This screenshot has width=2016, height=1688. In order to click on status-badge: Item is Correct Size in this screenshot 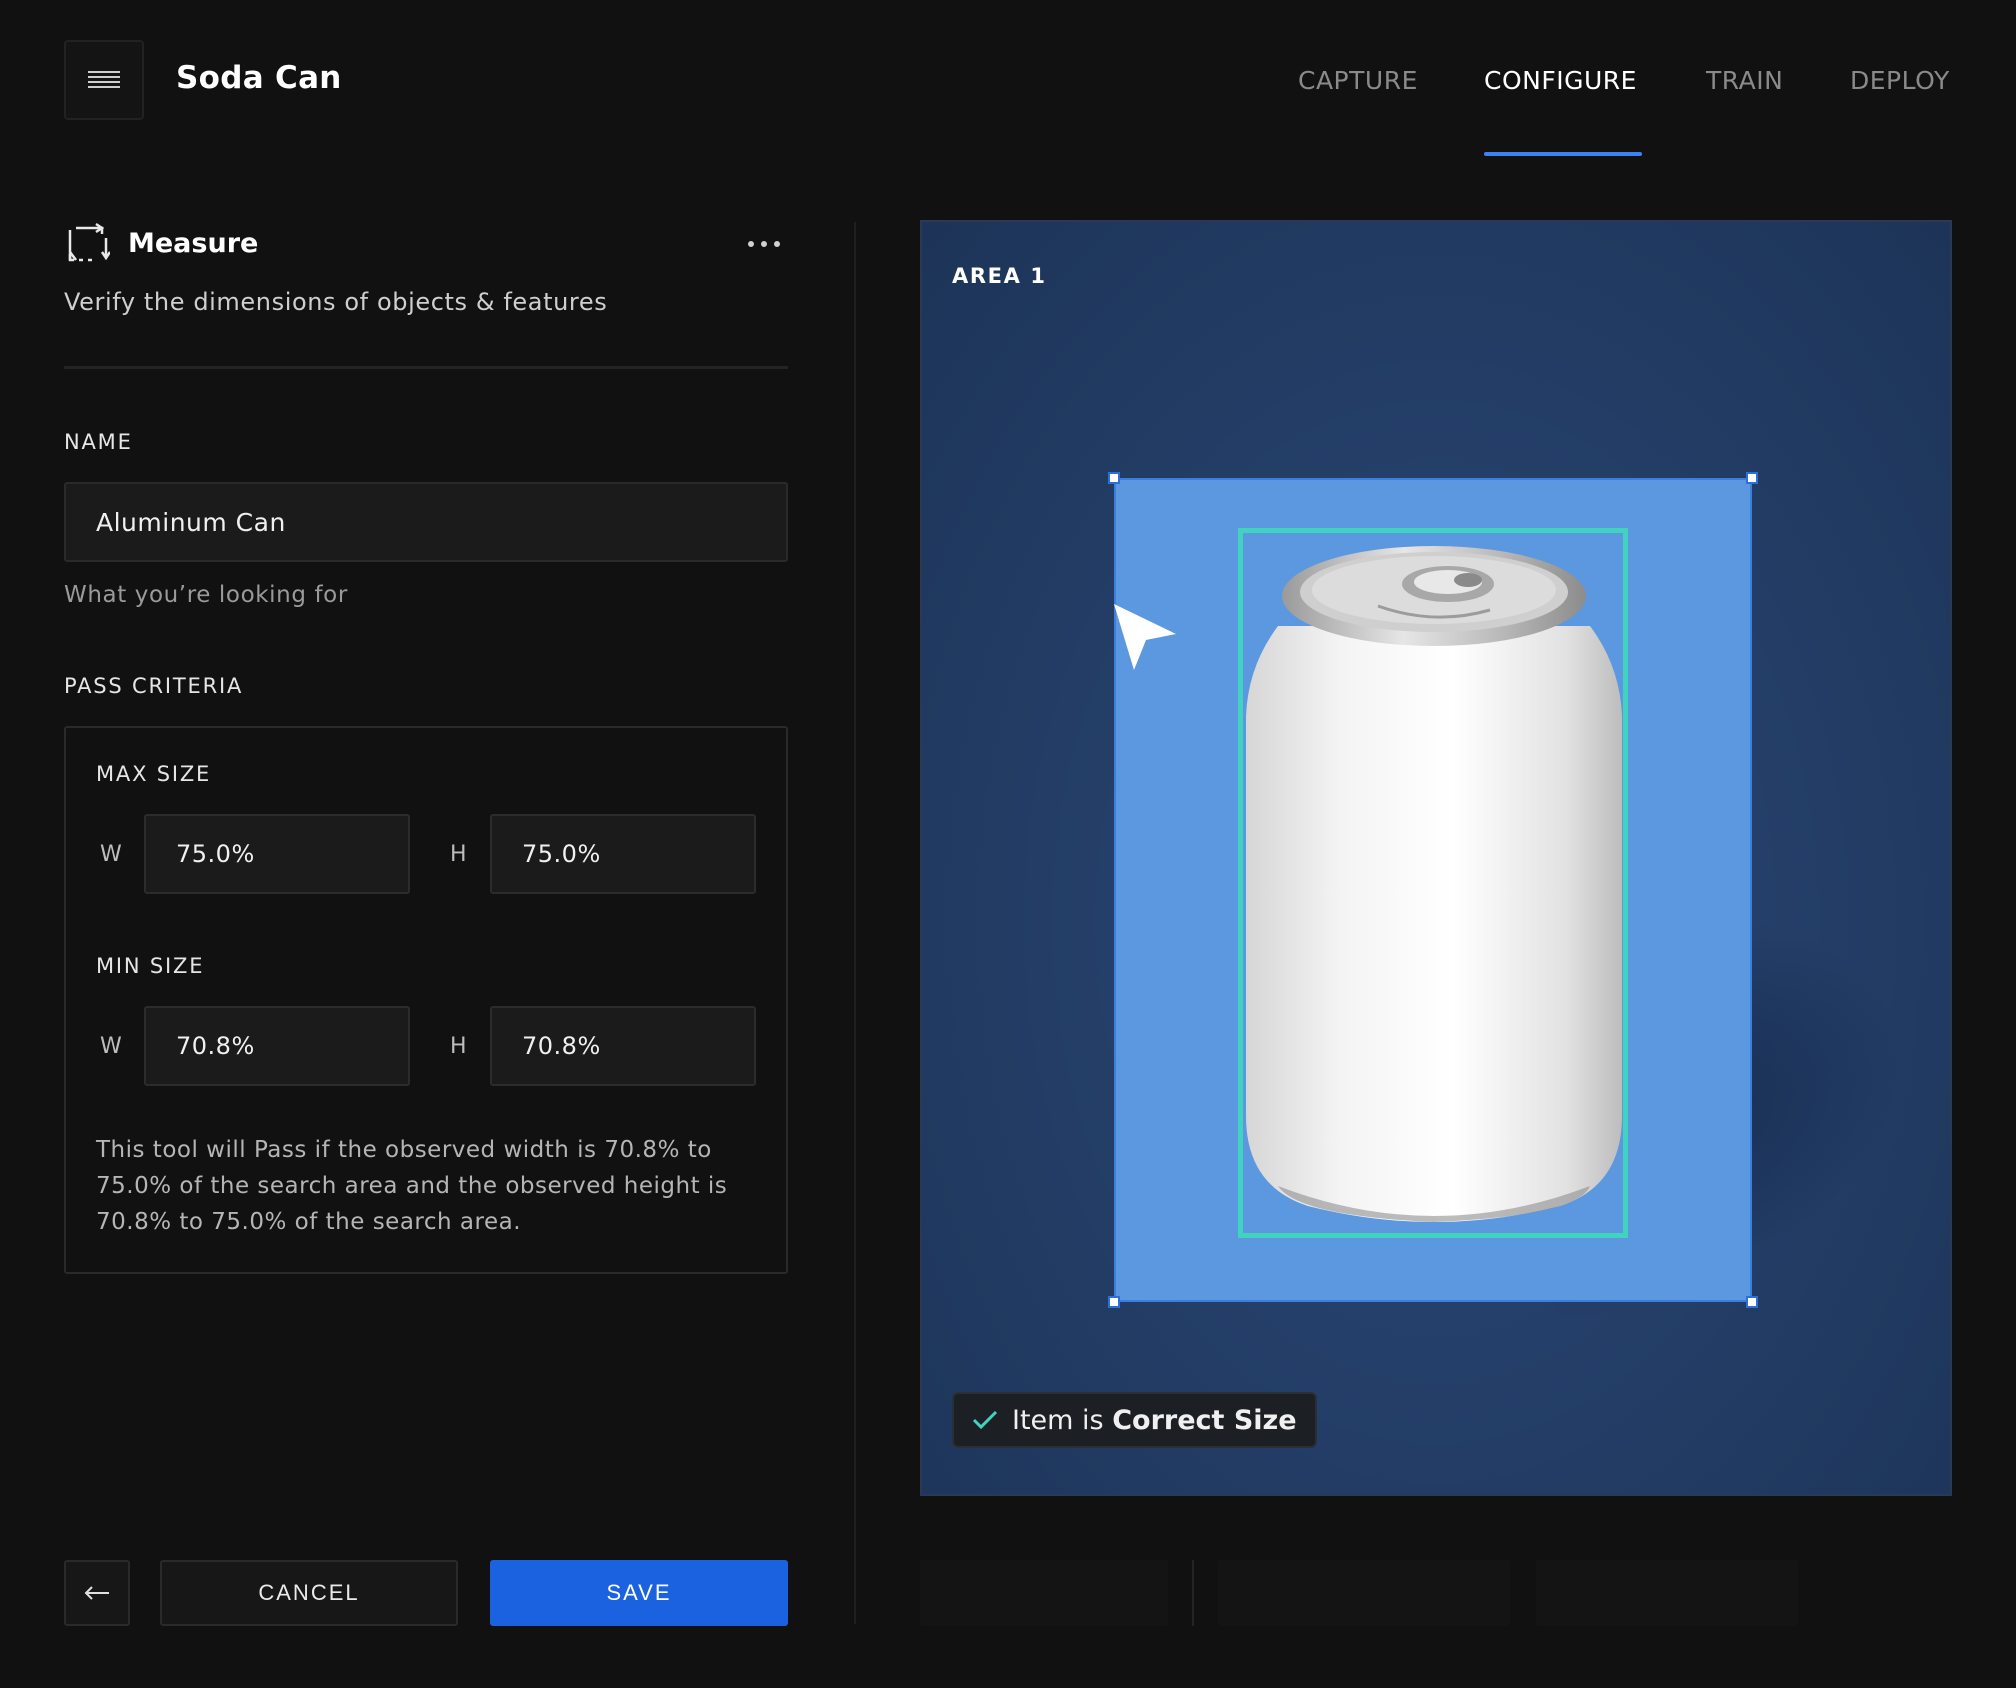, I will do `click(1134, 1420)`.